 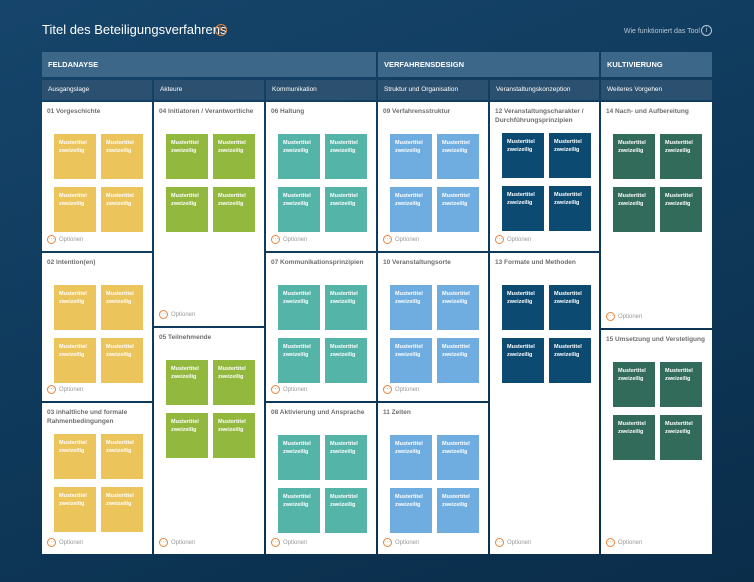 What do you see at coordinates (71, 390) in the screenshot?
I see `options-label: Optionen` at bounding box center [71, 390].